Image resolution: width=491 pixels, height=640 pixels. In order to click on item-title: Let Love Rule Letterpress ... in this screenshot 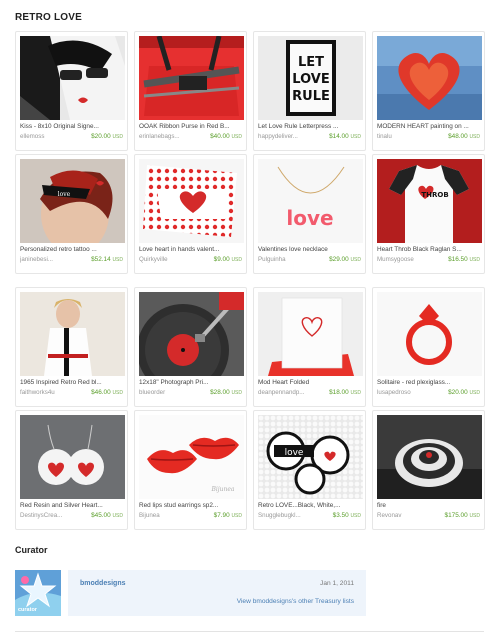, I will do `click(310, 126)`.